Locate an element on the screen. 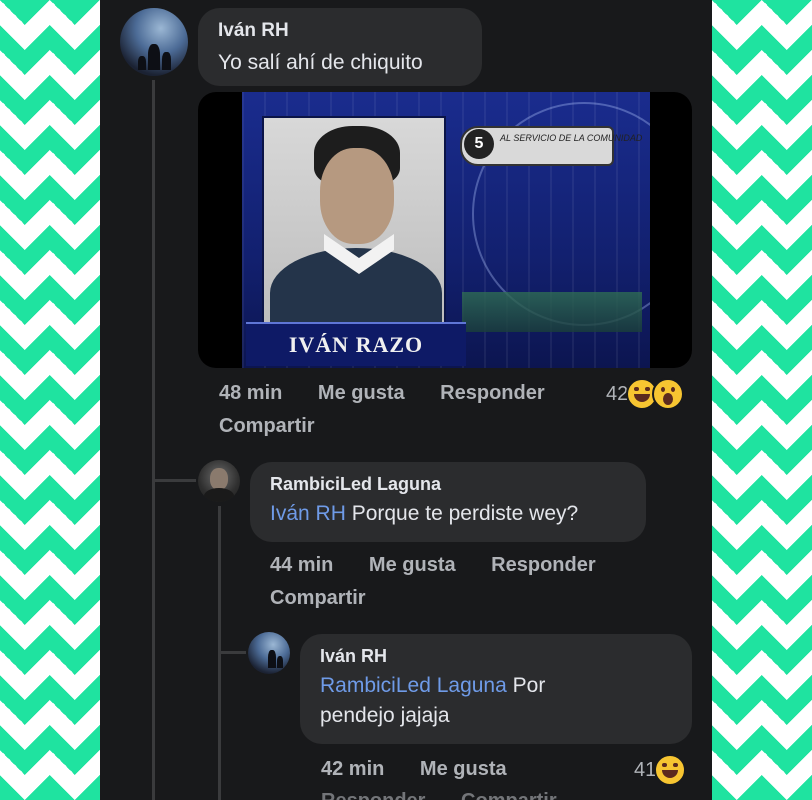  mention-link: Iván RH is located at coordinates (308, 513).